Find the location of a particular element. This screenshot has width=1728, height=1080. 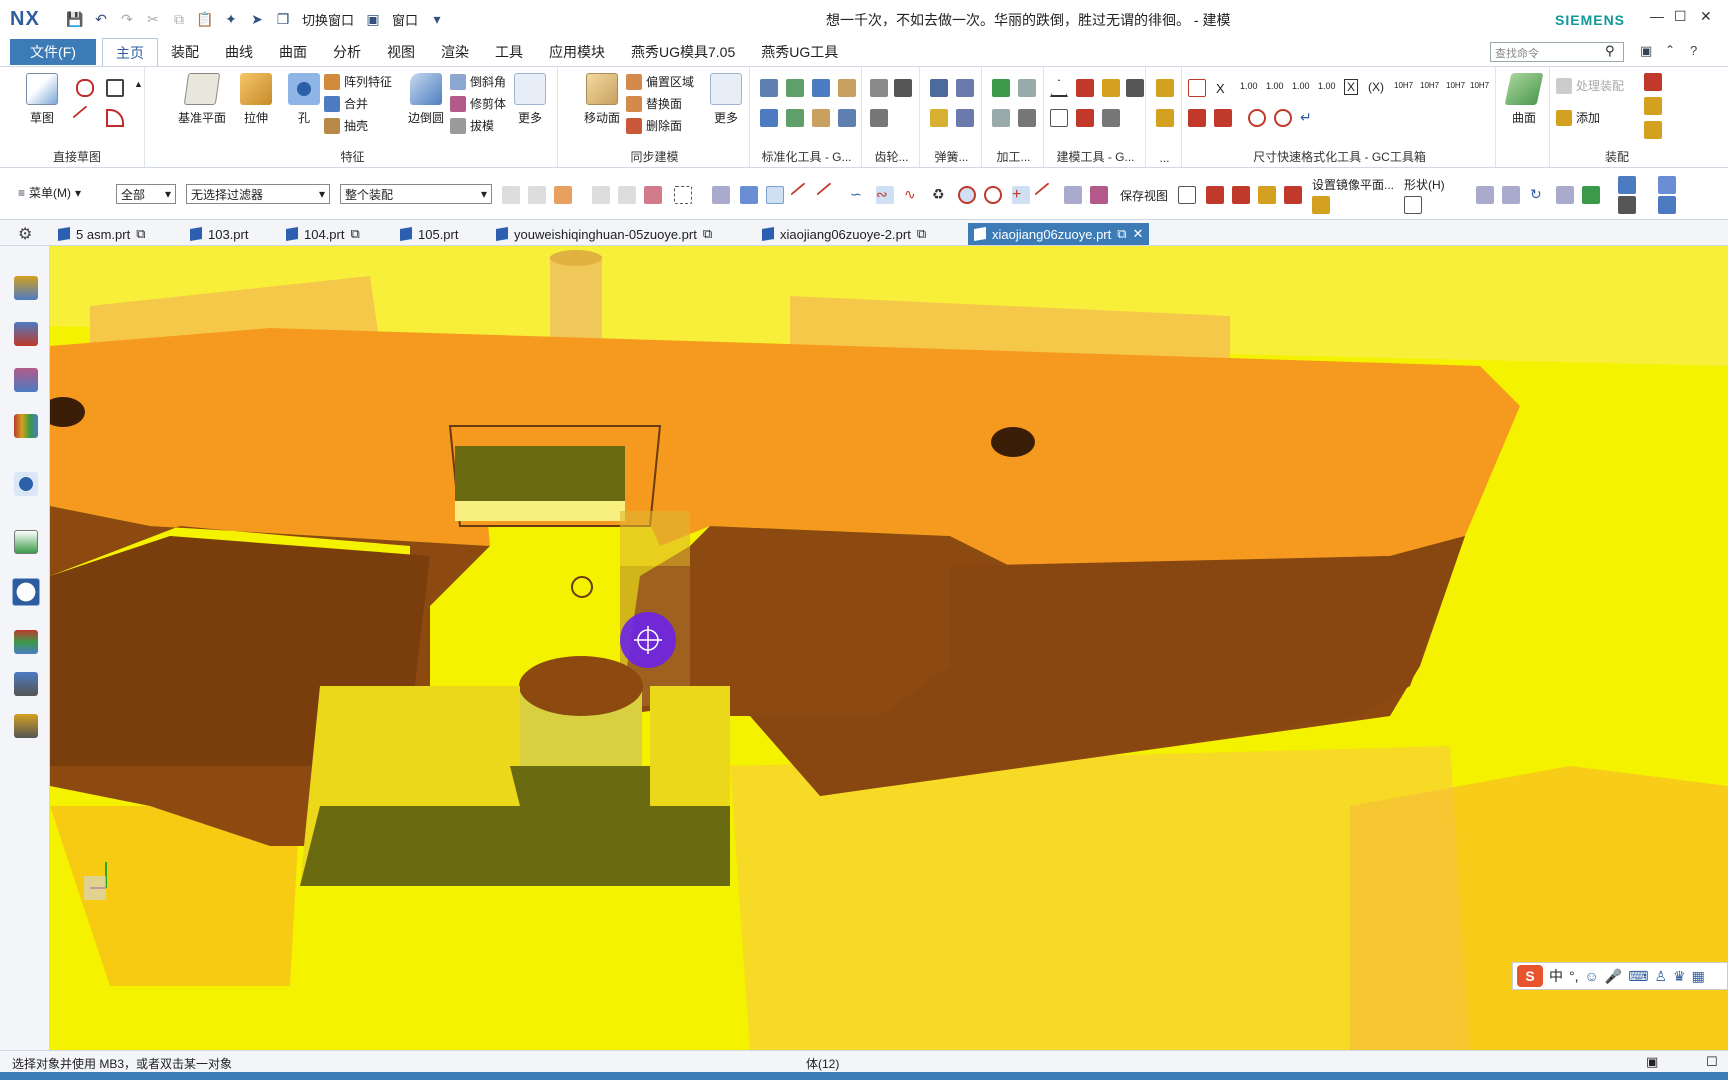

rectangle-select-icon is located at coordinates (683, 195).